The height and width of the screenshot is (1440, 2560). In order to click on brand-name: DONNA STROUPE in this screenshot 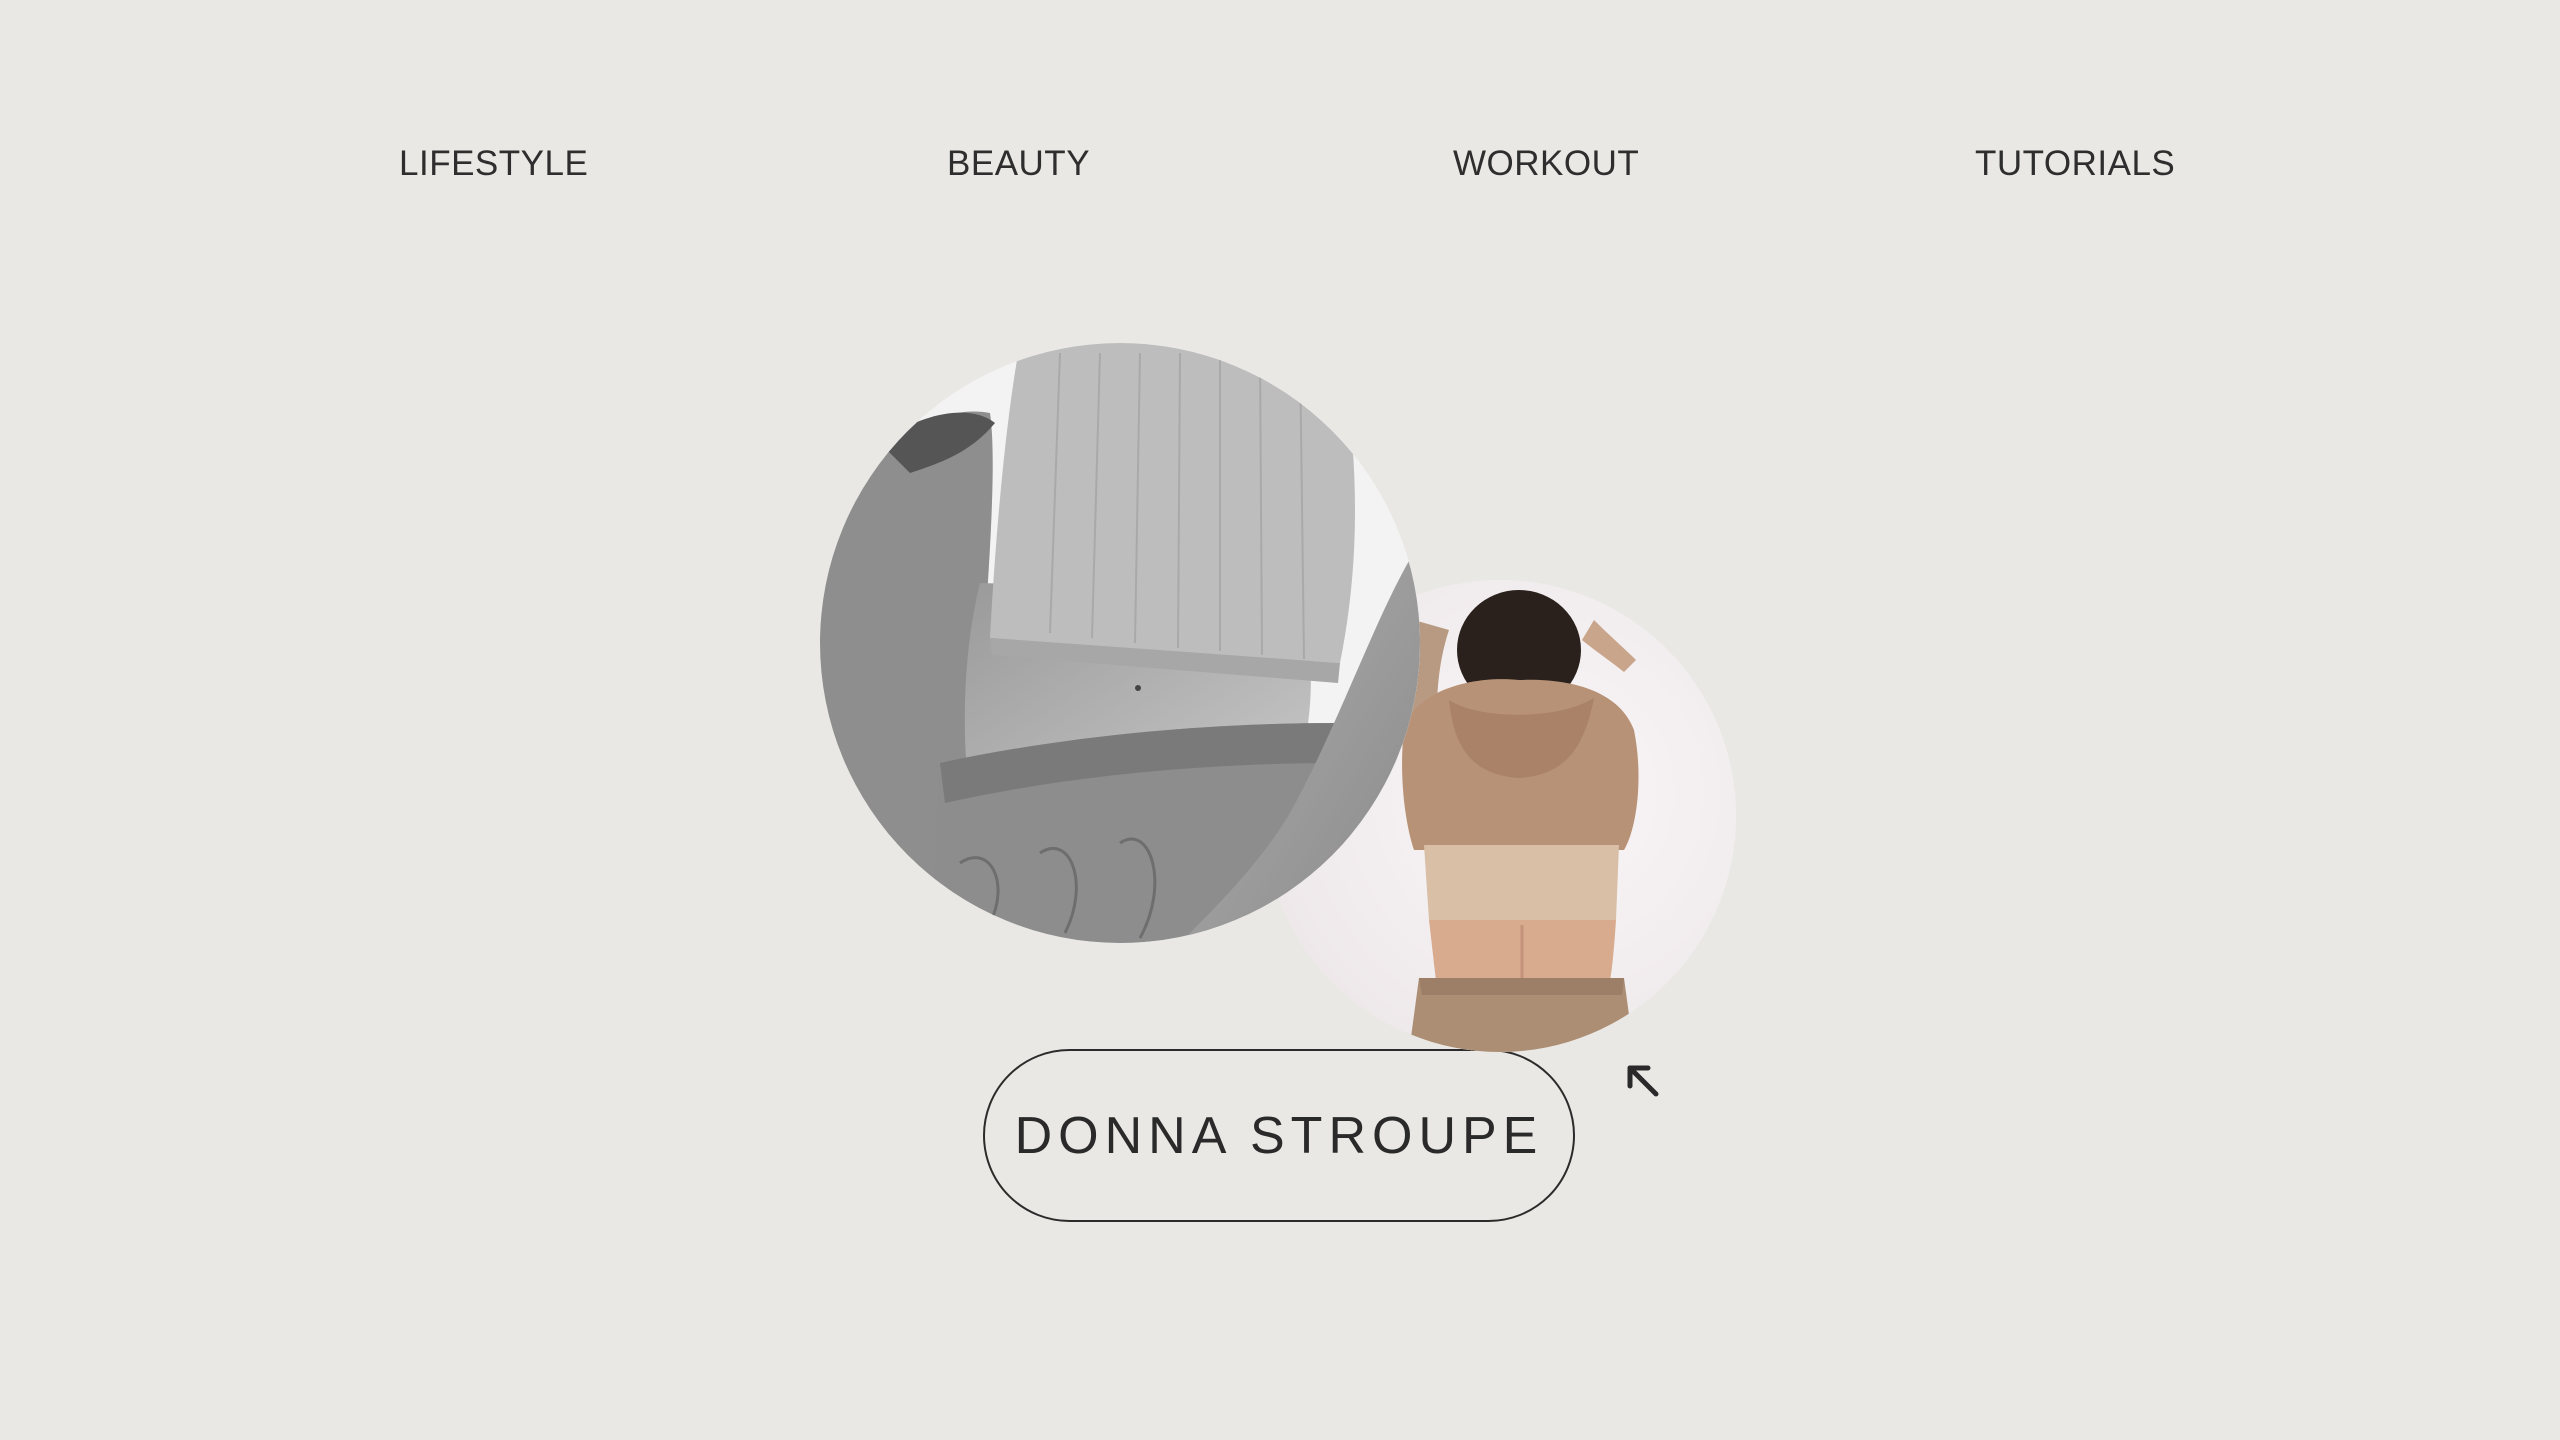, I will do `click(1279, 1135)`.